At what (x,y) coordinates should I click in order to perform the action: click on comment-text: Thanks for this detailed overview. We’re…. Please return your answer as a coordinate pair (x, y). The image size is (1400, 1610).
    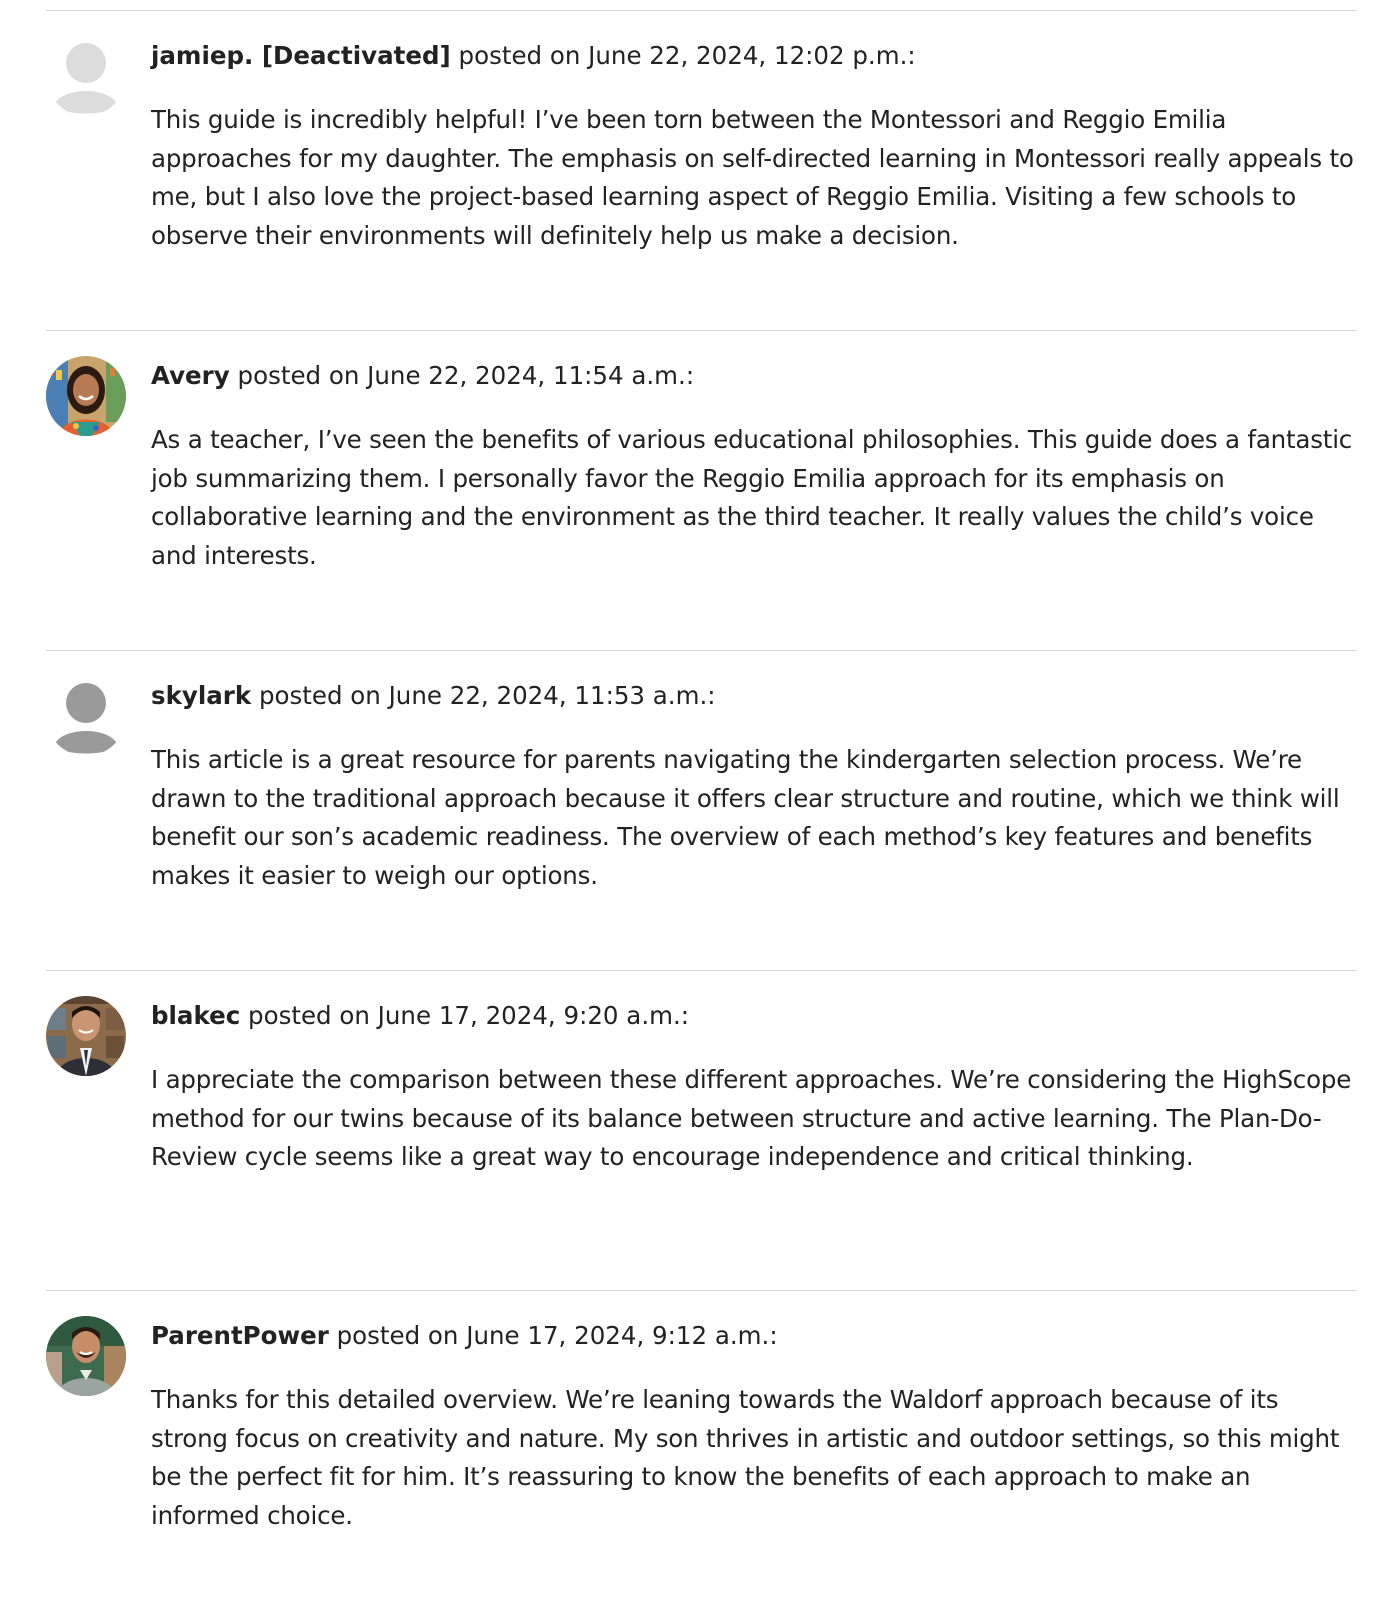
    Looking at the image, I should click on (745, 1457).